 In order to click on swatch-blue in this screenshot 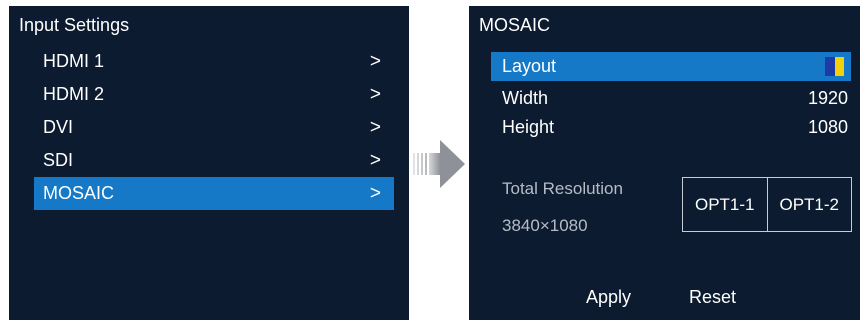, I will do `click(830, 66)`.